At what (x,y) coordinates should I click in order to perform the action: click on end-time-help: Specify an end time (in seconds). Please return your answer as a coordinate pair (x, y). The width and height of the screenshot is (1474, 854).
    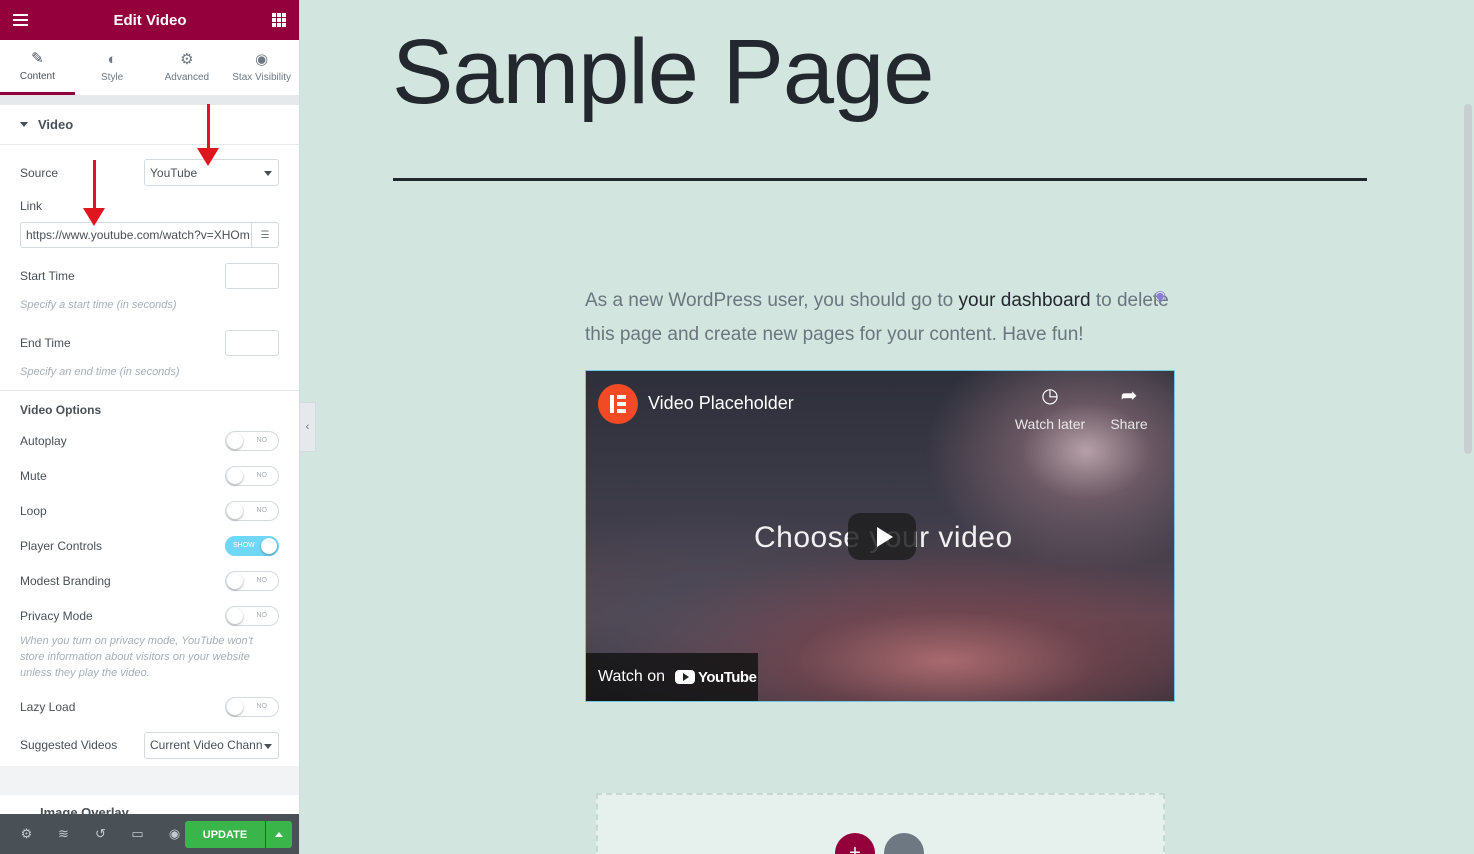
    Looking at the image, I should click on (100, 372).